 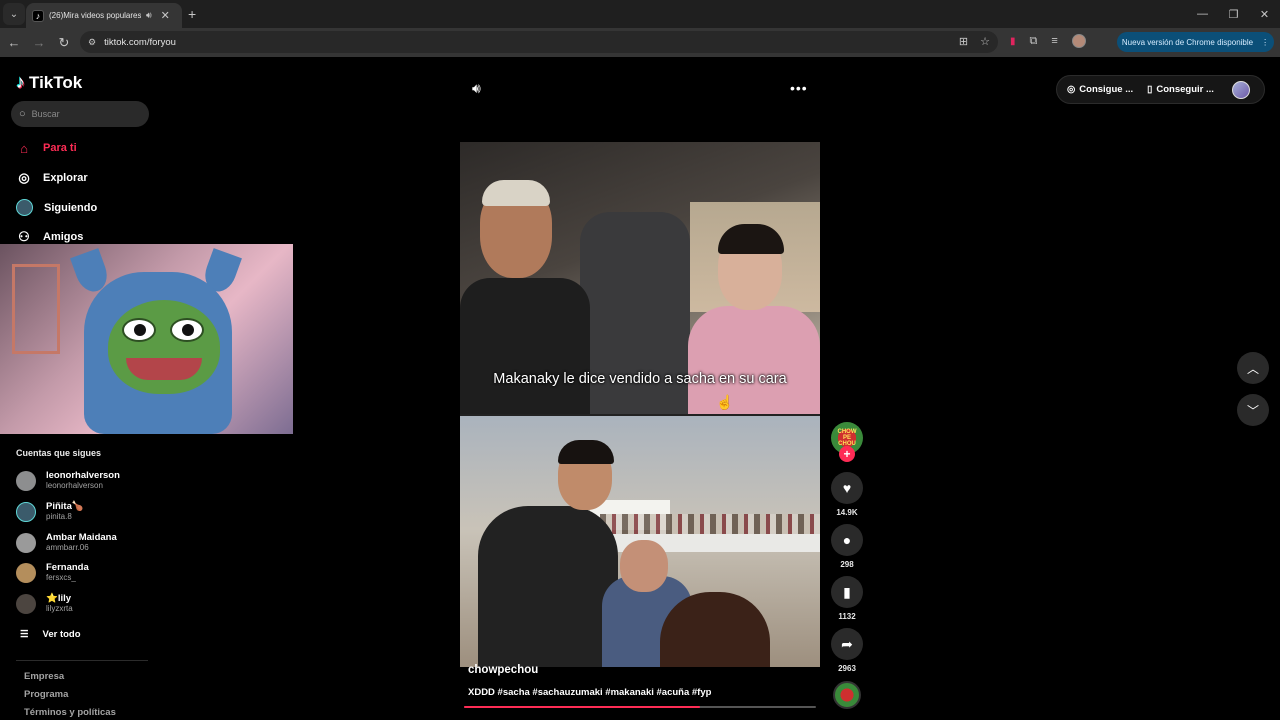 I want to click on see-all-button: ☰ Ver todo, so click(x=50, y=634).